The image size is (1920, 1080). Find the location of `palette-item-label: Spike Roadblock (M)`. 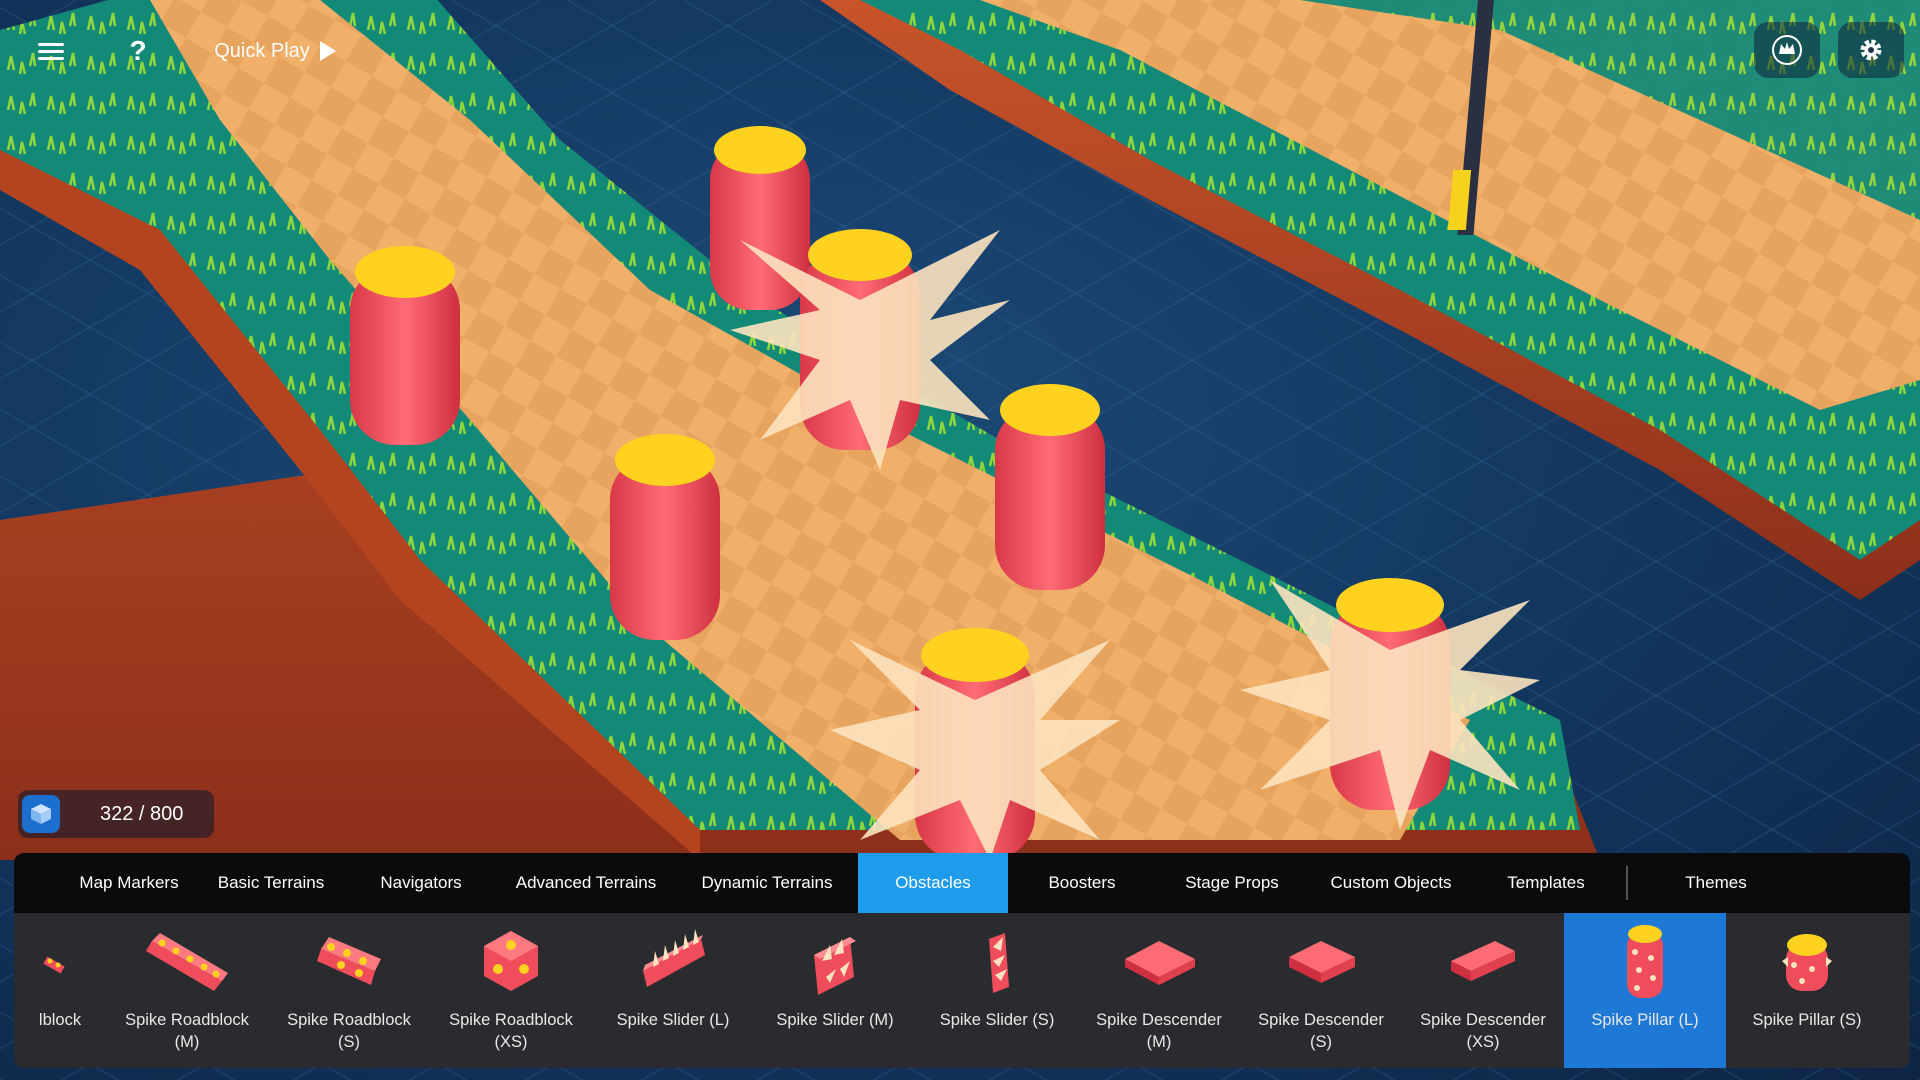

palette-item-label: Spike Roadblock (M) is located at coordinates (187, 1031).